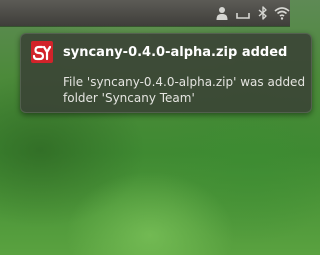  What do you see at coordinates (42, 52) in the screenshot?
I see `syncany-logo-icon` at bounding box center [42, 52].